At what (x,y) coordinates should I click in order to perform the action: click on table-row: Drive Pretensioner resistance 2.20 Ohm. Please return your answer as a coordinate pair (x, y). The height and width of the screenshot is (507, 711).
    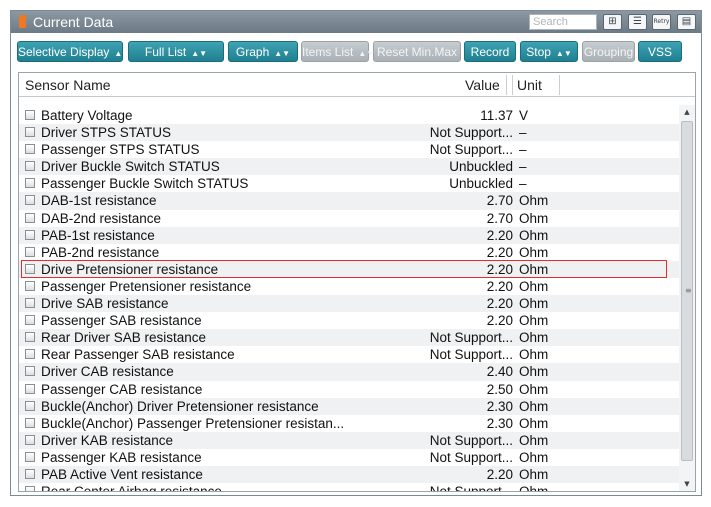
    Looking at the image, I should click on (349, 269).